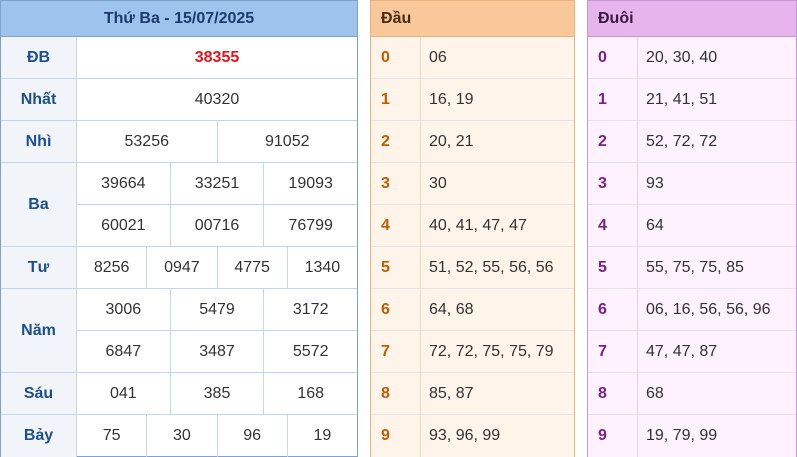 This screenshot has height=457, width=797. Describe the element at coordinates (396, 309) in the screenshot. I see `dau-digit: 6` at that location.